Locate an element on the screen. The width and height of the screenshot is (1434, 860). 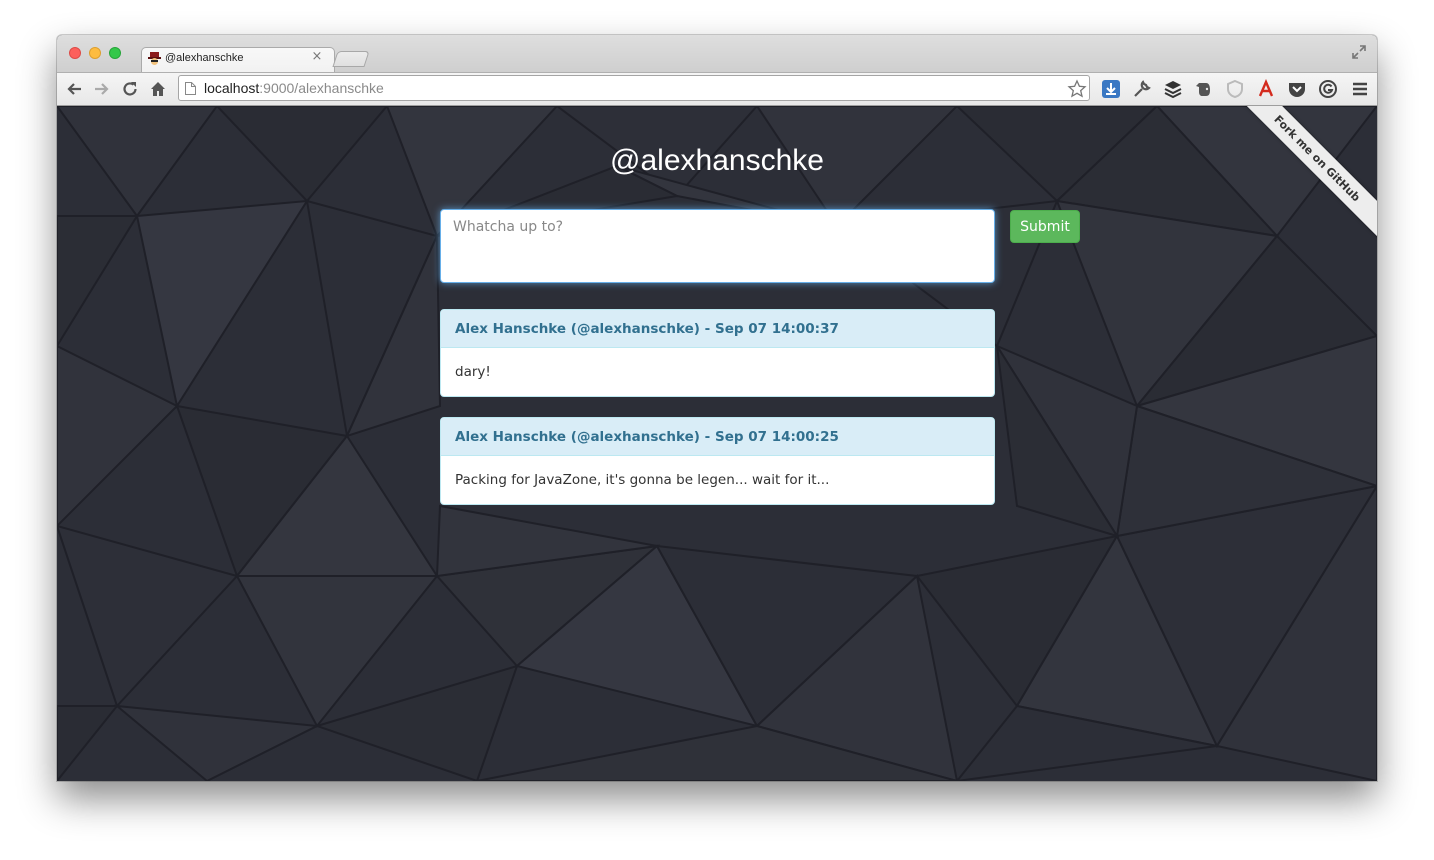
new-tab-button is located at coordinates (351, 59).